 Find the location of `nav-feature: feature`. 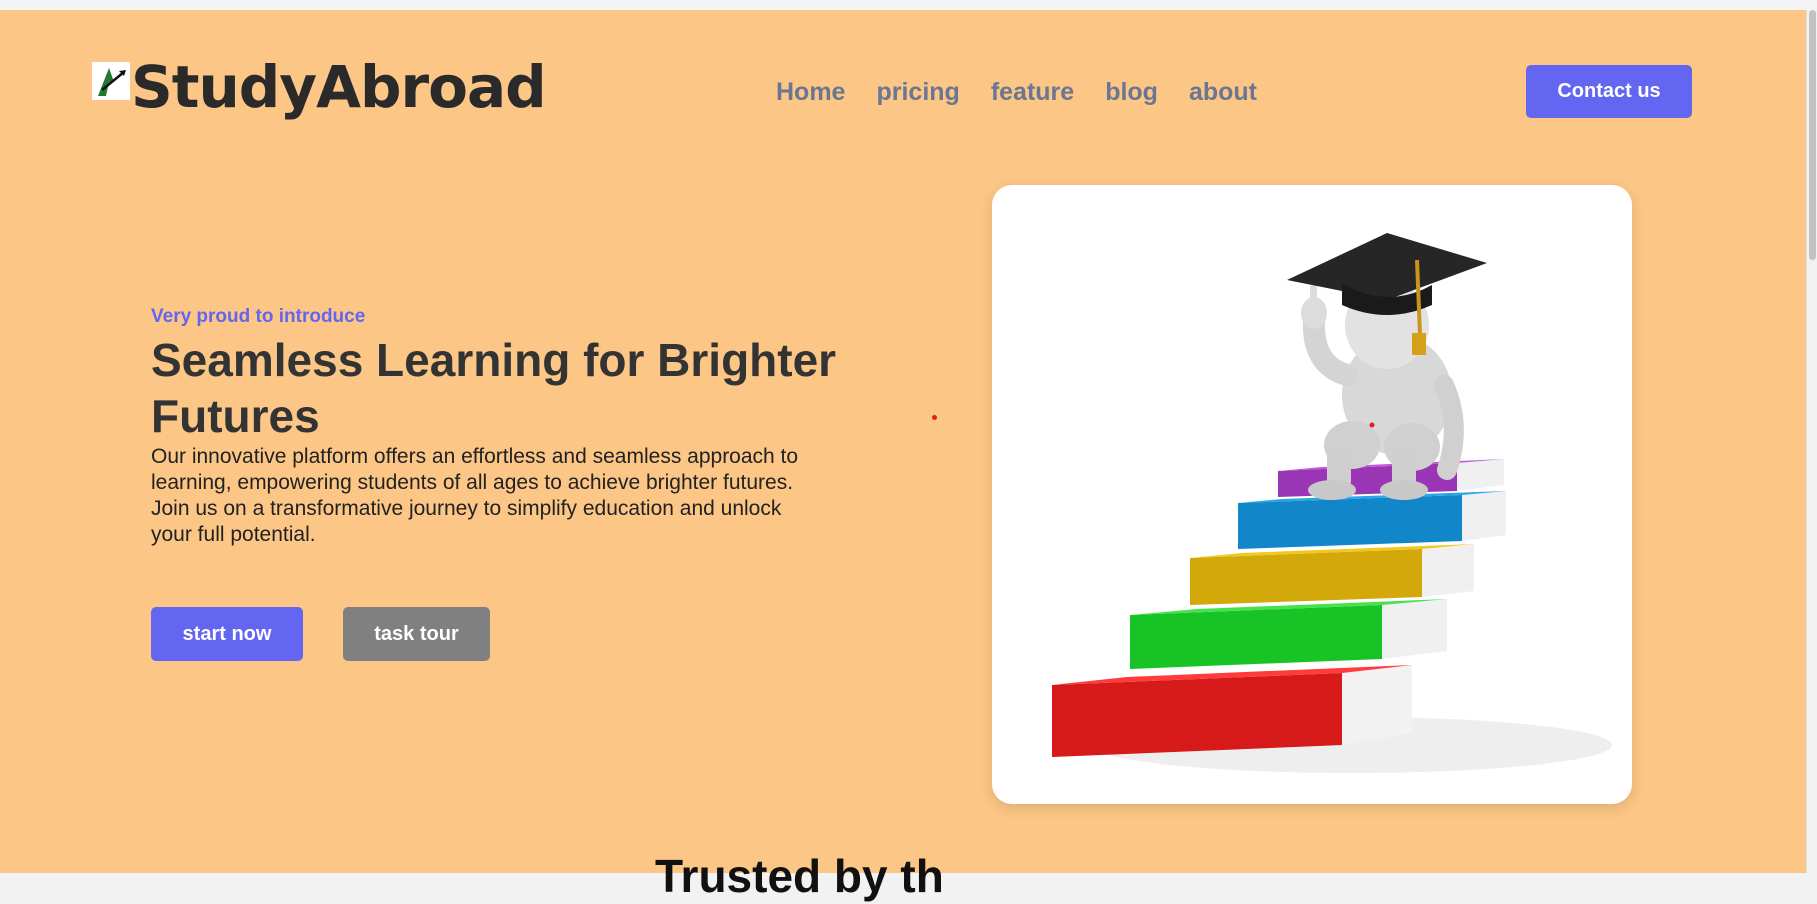

nav-feature: feature is located at coordinates (1032, 92).